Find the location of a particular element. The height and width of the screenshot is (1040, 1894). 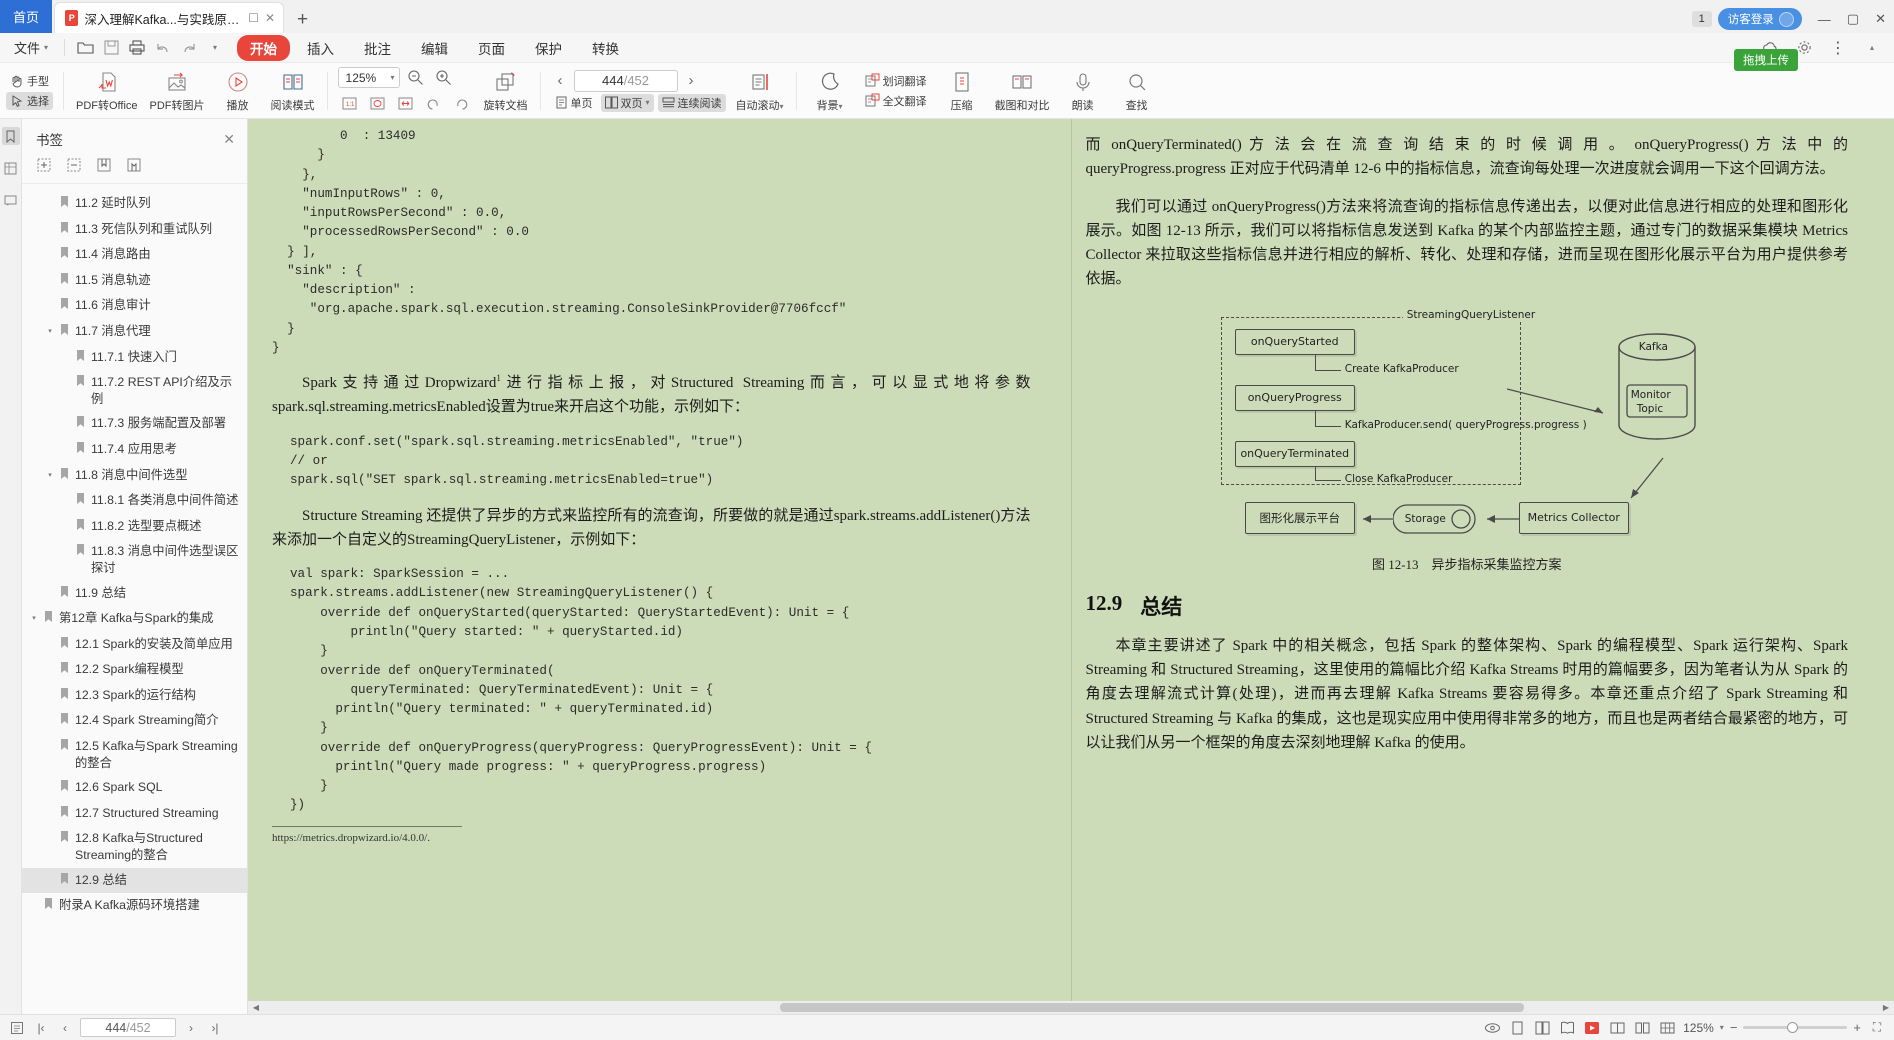

last-page-button: ›| is located at coordinates (215, 1028).